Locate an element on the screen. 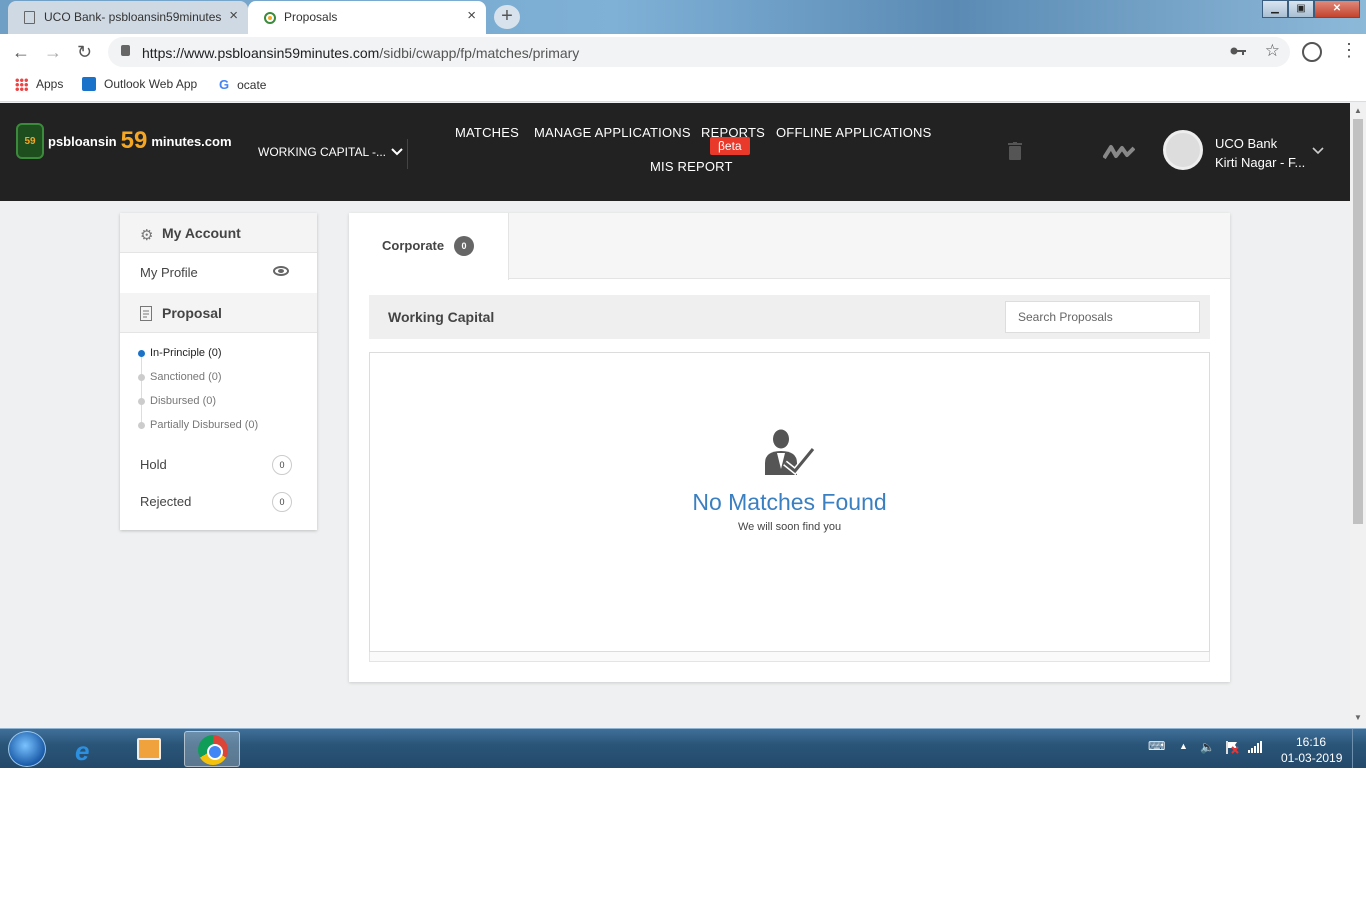  scroll-down-arrow-icon: ▼ is located at coordinates (1358, 717).